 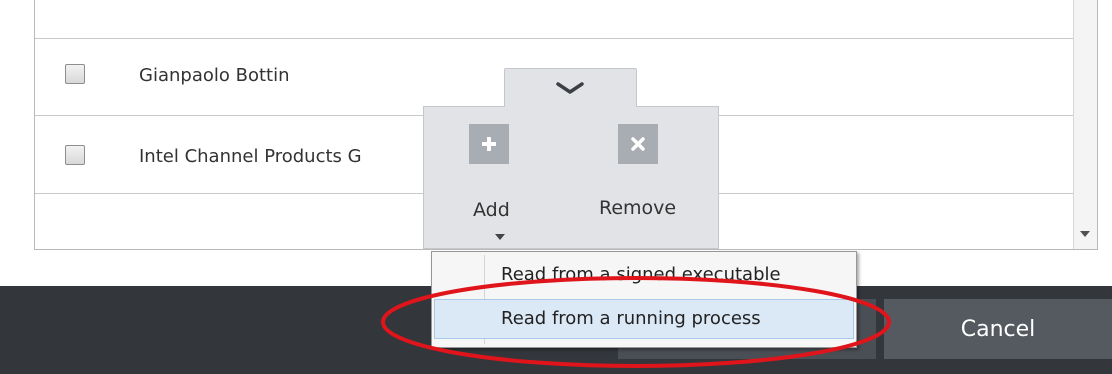 I want to click on toolbar-collapse-tab, so click(x=570, y=88).